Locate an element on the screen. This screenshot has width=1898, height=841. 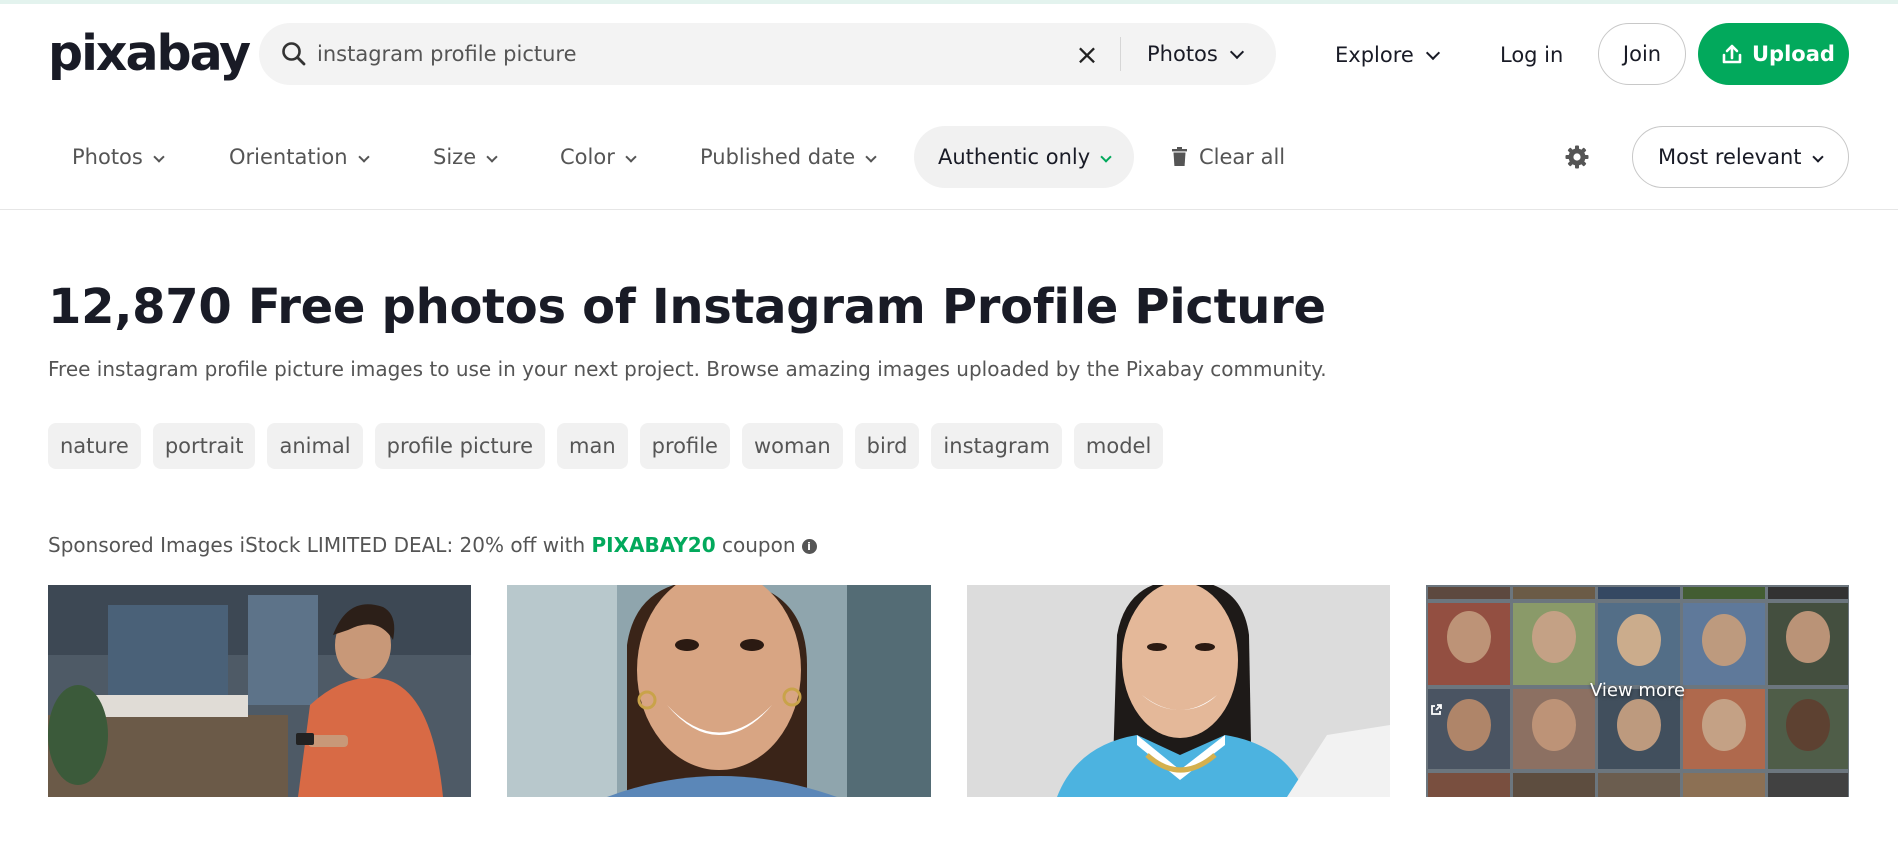
sponsored-photo-asian-woman is located at coordinates (1178, 691).